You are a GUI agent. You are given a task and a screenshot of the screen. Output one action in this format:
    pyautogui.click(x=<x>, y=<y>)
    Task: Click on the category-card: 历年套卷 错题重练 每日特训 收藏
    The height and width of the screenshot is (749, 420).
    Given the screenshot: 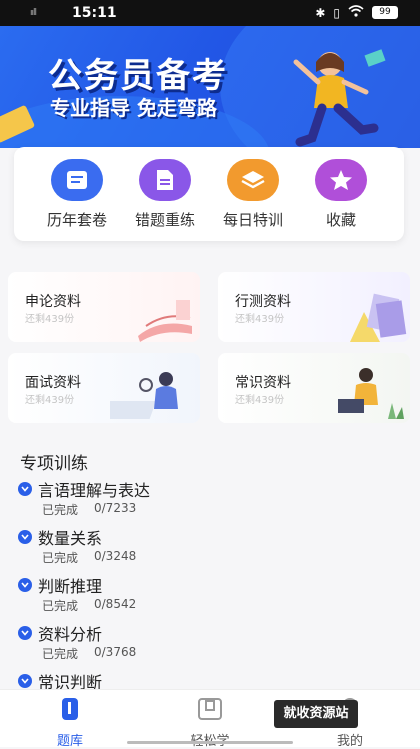 What is the action you would take?
    pyautogui.click(x=209, y=194)
    